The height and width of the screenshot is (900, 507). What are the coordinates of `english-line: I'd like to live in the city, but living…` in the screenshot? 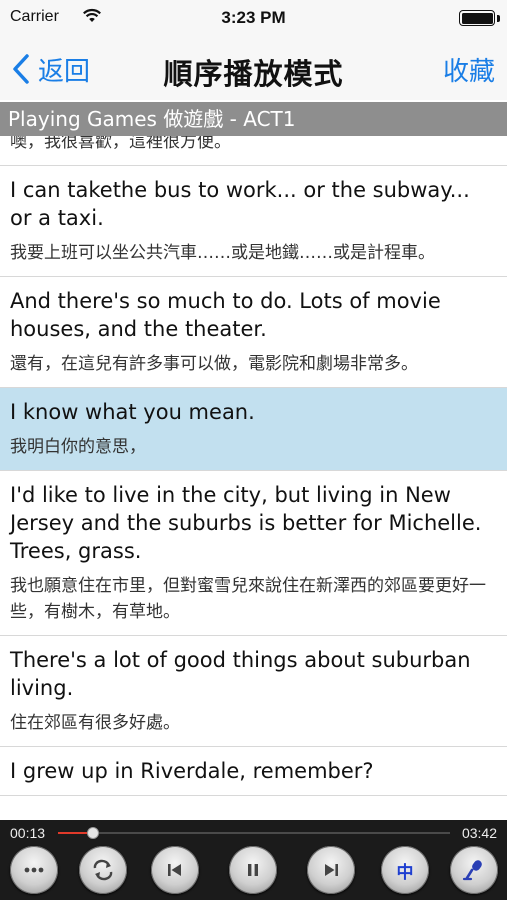 It's located at (246, 523).